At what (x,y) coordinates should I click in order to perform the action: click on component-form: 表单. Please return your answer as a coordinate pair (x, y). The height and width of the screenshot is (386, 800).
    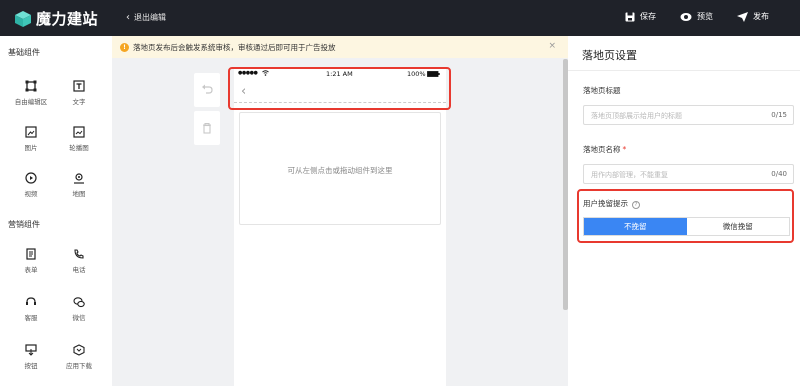
    Looking at the image, I should click on (31, 261).